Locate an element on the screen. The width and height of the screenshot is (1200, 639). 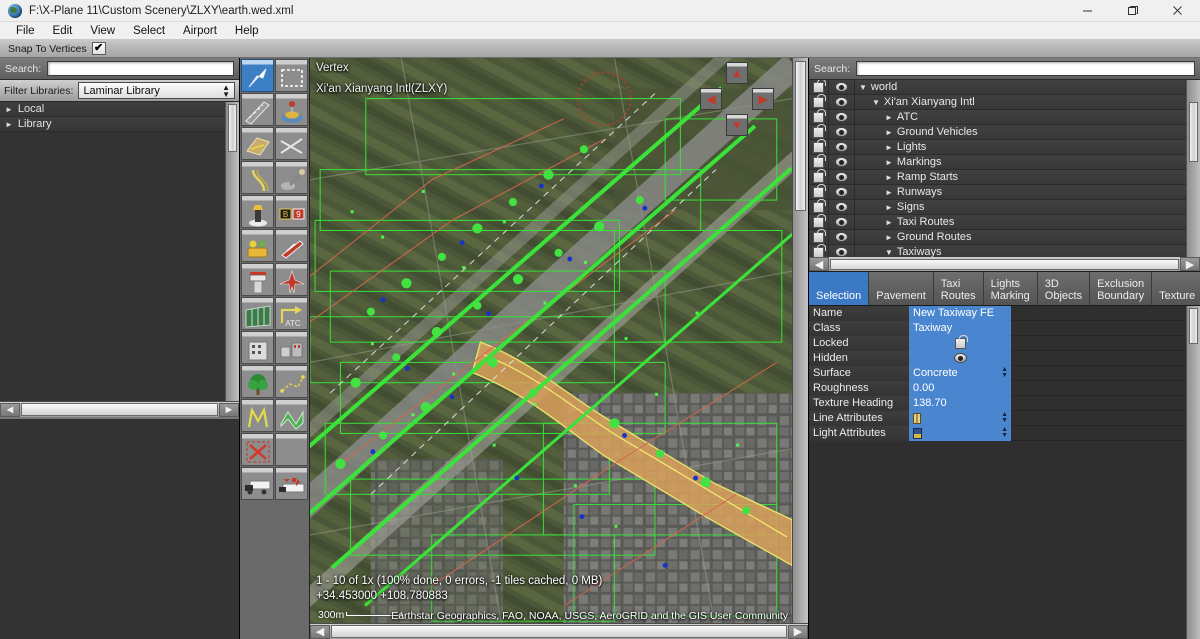
property-vertical-scrollbar is located at coordinates (1193, 472).